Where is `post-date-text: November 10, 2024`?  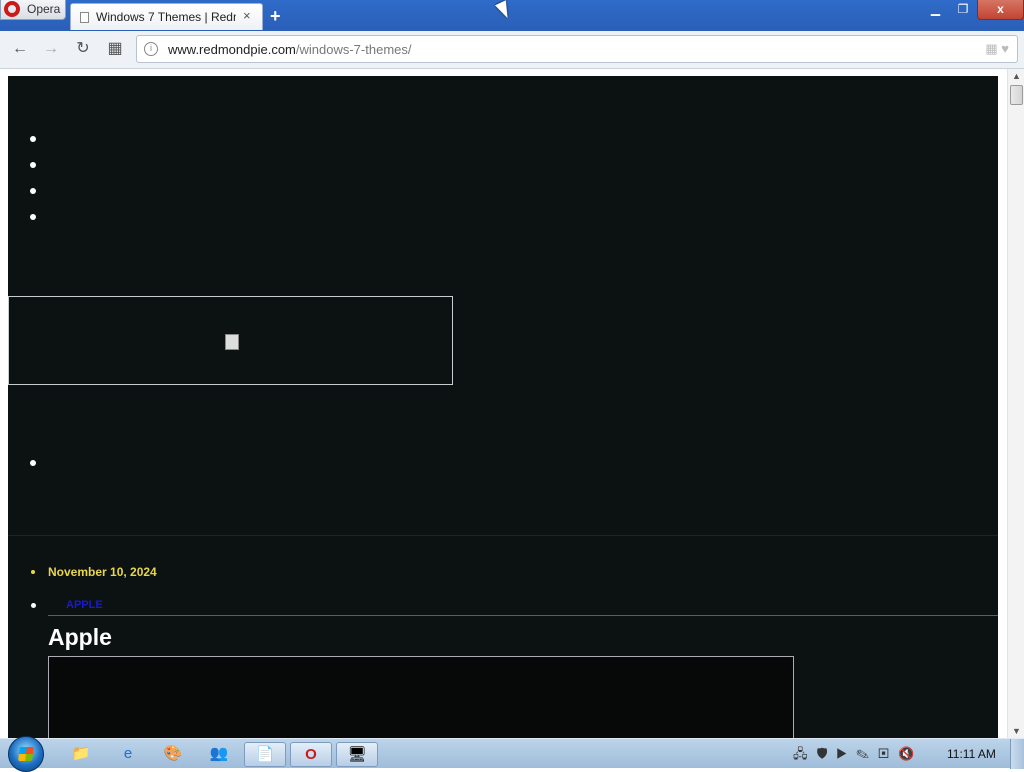
post-date-text: November 10, 2024 is located at coordinates (102, 572).